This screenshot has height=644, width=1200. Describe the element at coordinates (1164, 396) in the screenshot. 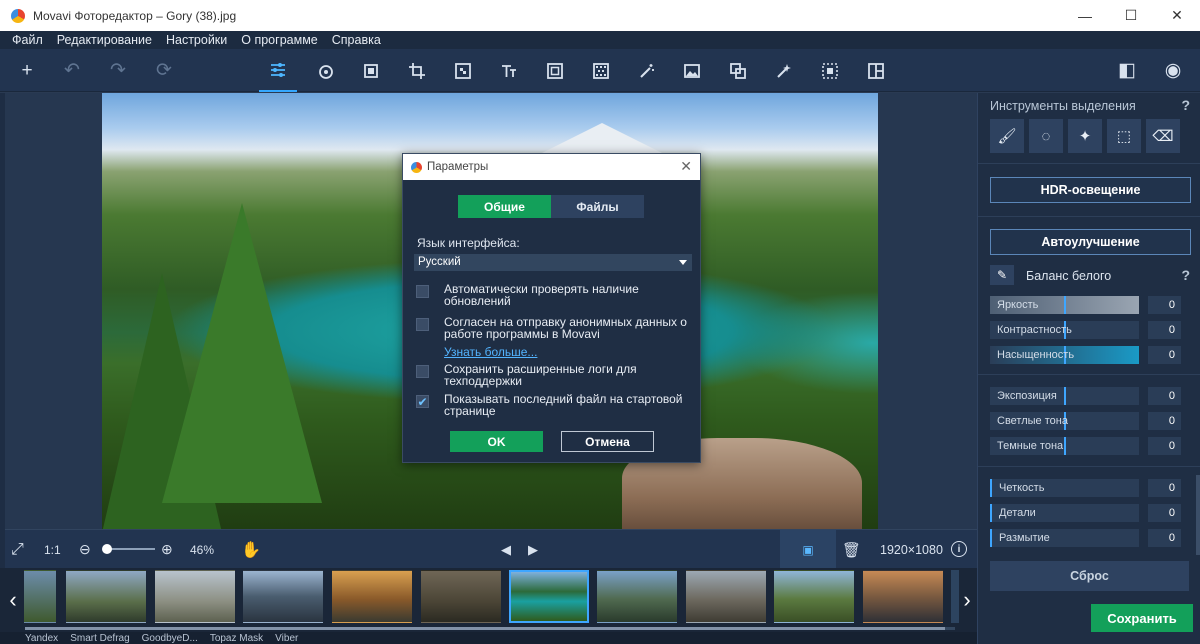

I see `exposure-value: 0` at that location.